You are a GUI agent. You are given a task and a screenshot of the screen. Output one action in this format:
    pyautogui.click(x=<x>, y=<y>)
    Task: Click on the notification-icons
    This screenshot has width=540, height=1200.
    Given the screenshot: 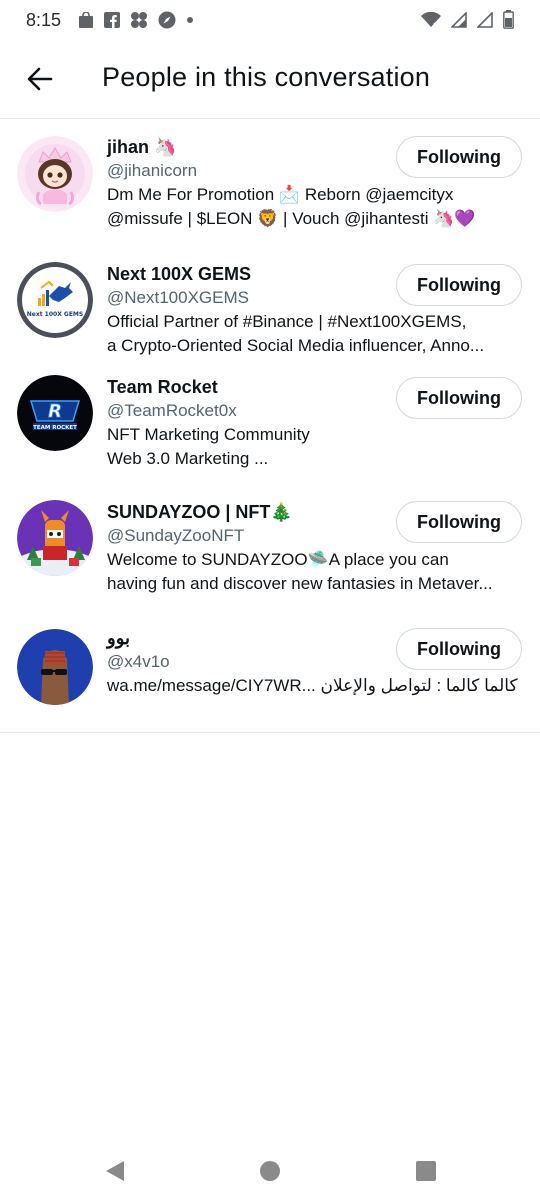 What is the action you would take?
    pyautogui.click(x=136, y=20)
    